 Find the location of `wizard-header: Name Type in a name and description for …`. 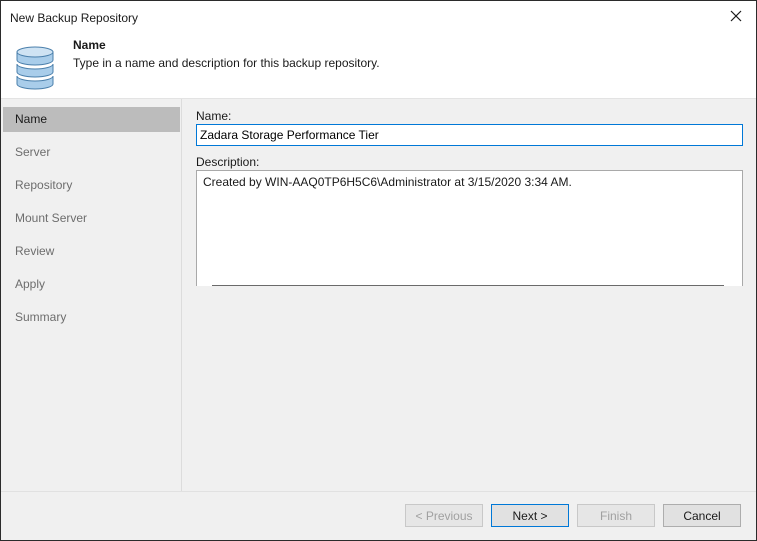

wizard-header: Name Type in a name and description for … is located at coordinates (378, 66).